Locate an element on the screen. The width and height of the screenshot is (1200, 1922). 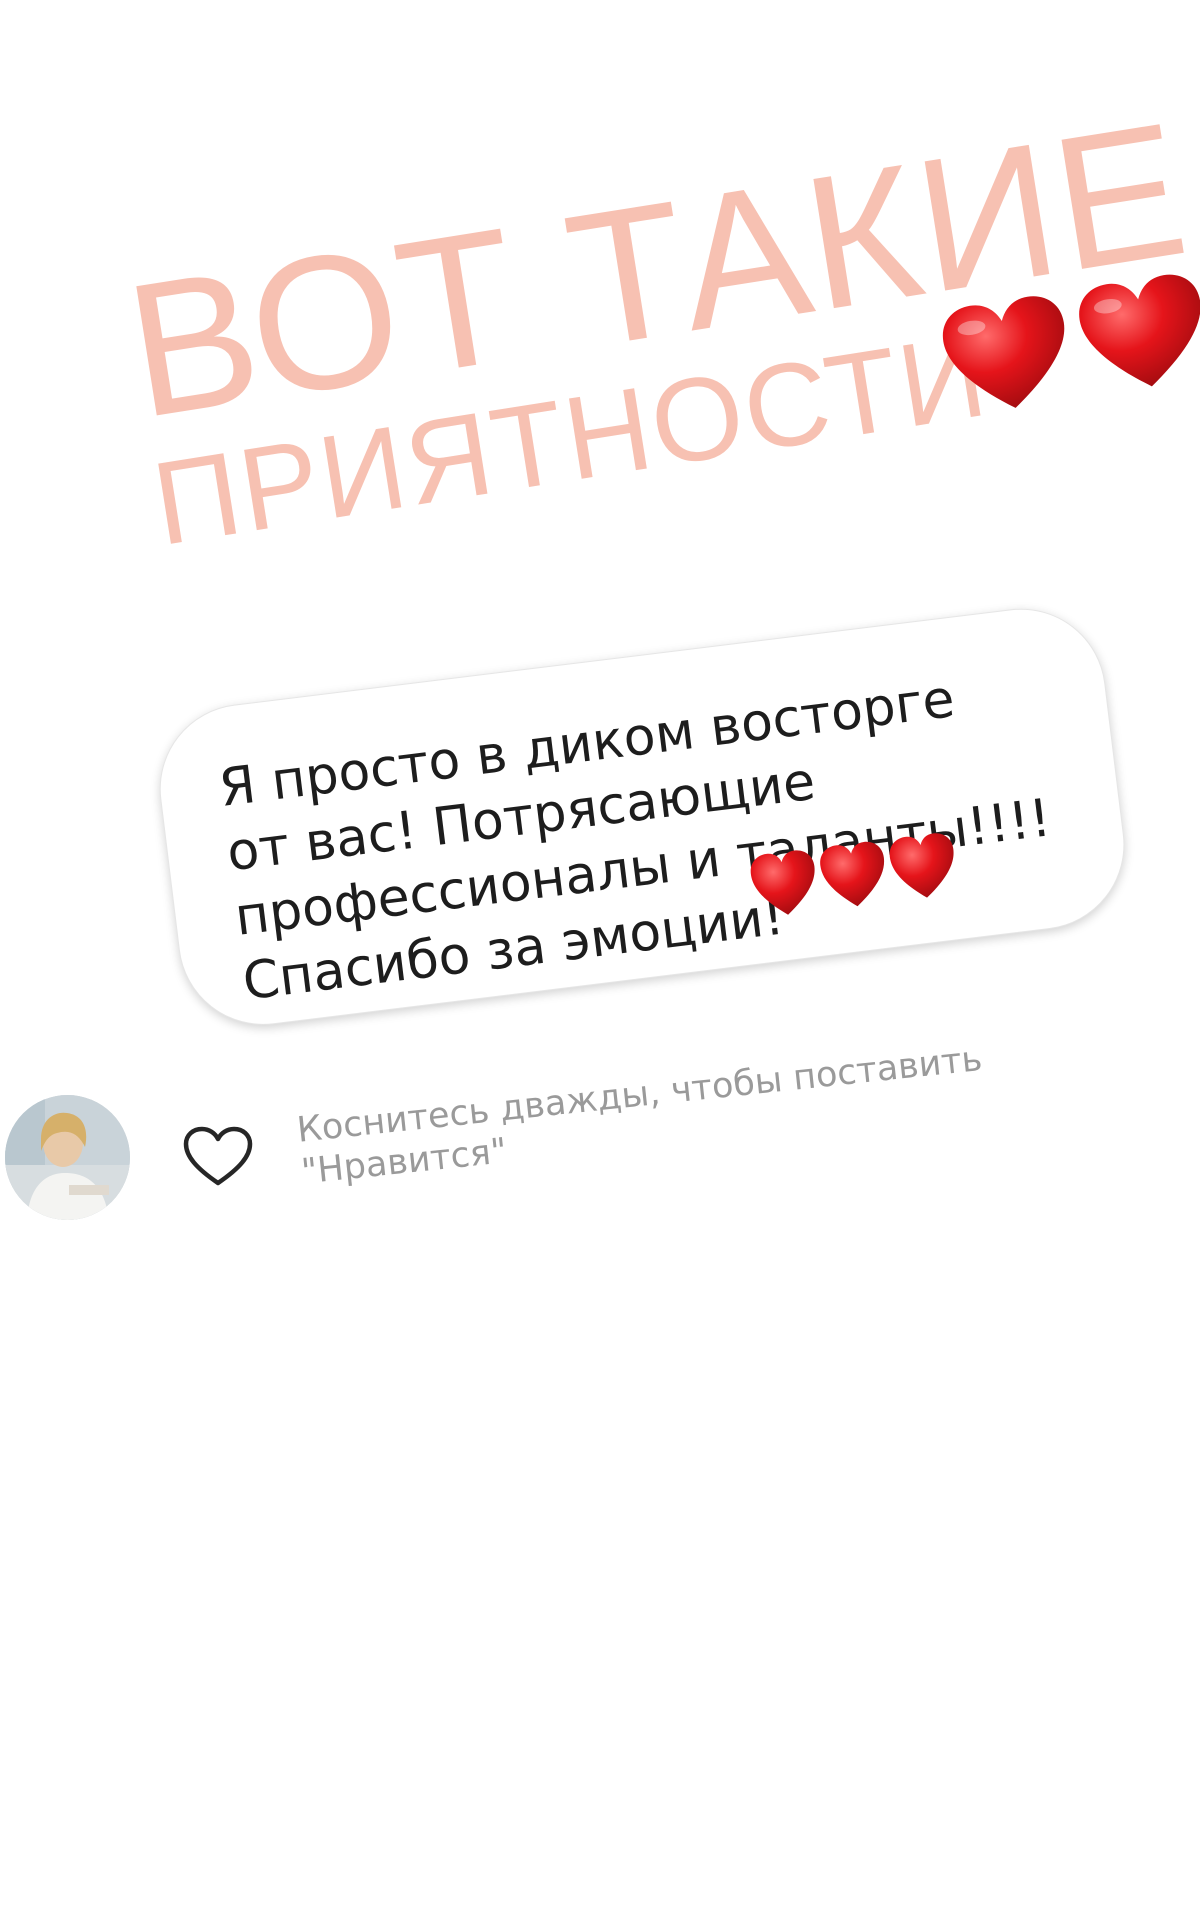
avatar-image is located at coordinates (67, 1157).